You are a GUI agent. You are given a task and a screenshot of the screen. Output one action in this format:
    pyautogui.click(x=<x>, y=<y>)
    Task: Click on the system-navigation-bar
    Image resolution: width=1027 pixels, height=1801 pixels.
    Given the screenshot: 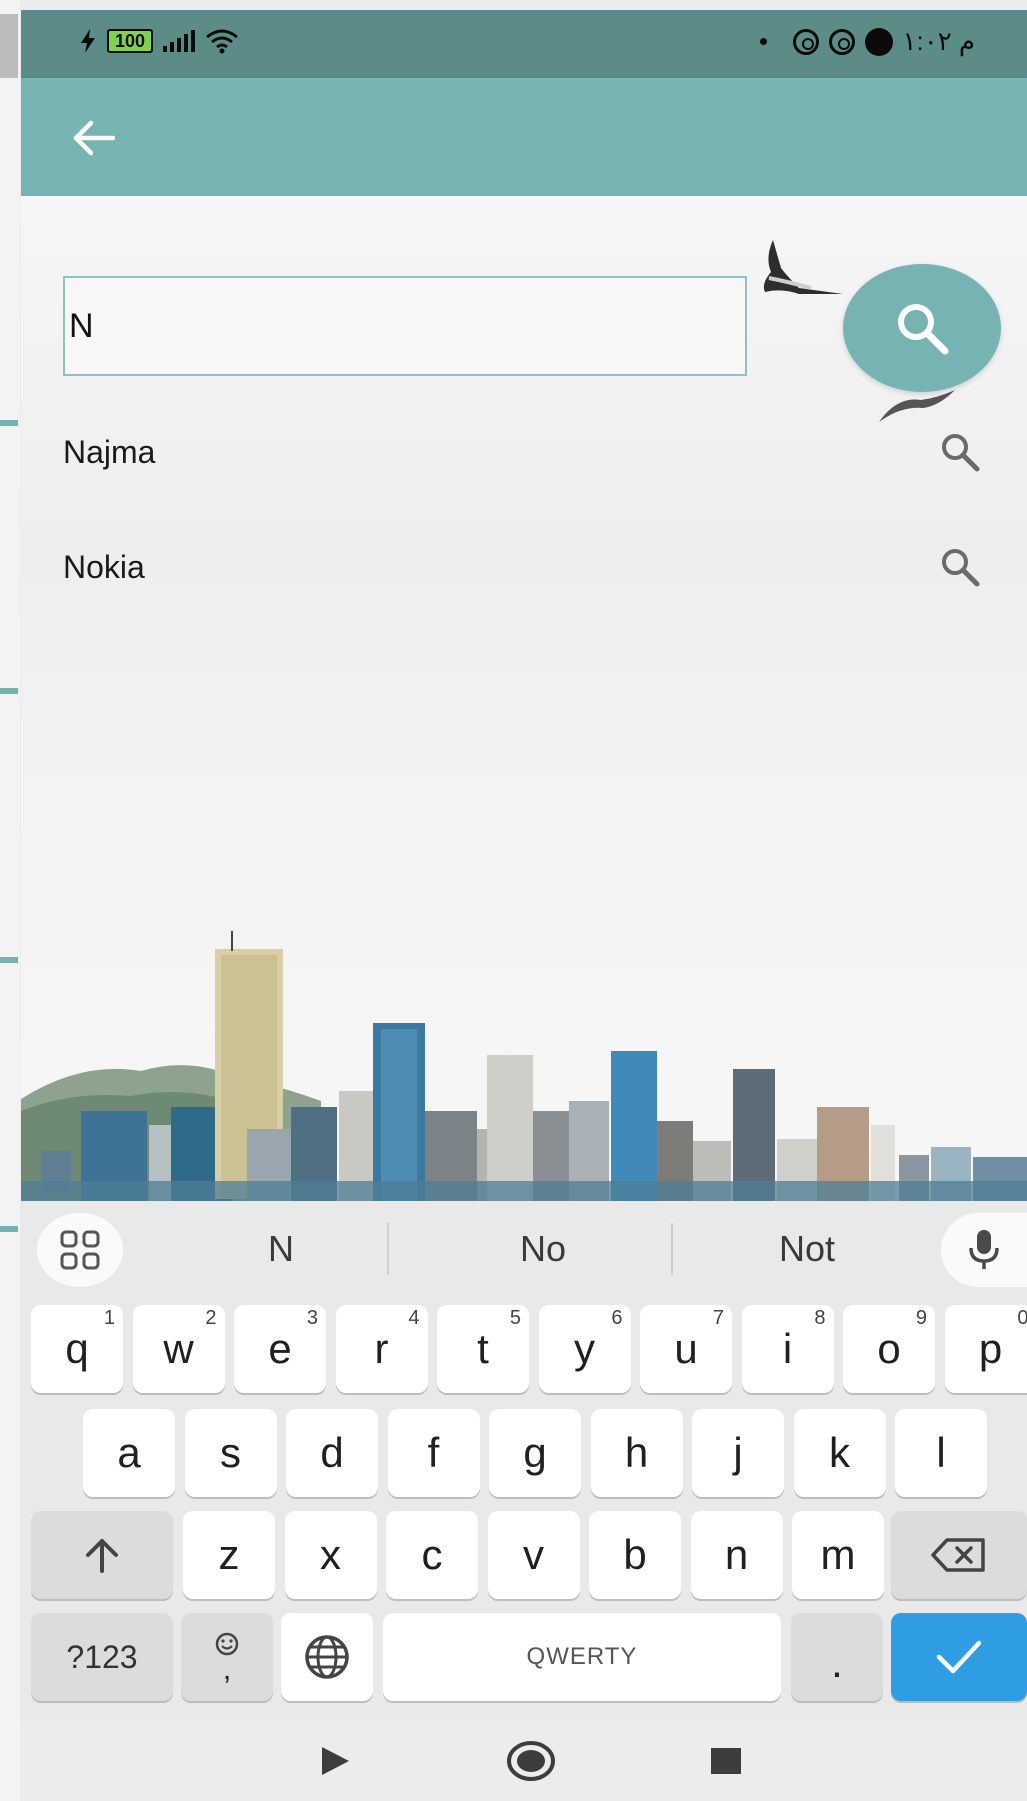 What is the action you would take?
    pyautogui.click(x=524, y=1761)
    